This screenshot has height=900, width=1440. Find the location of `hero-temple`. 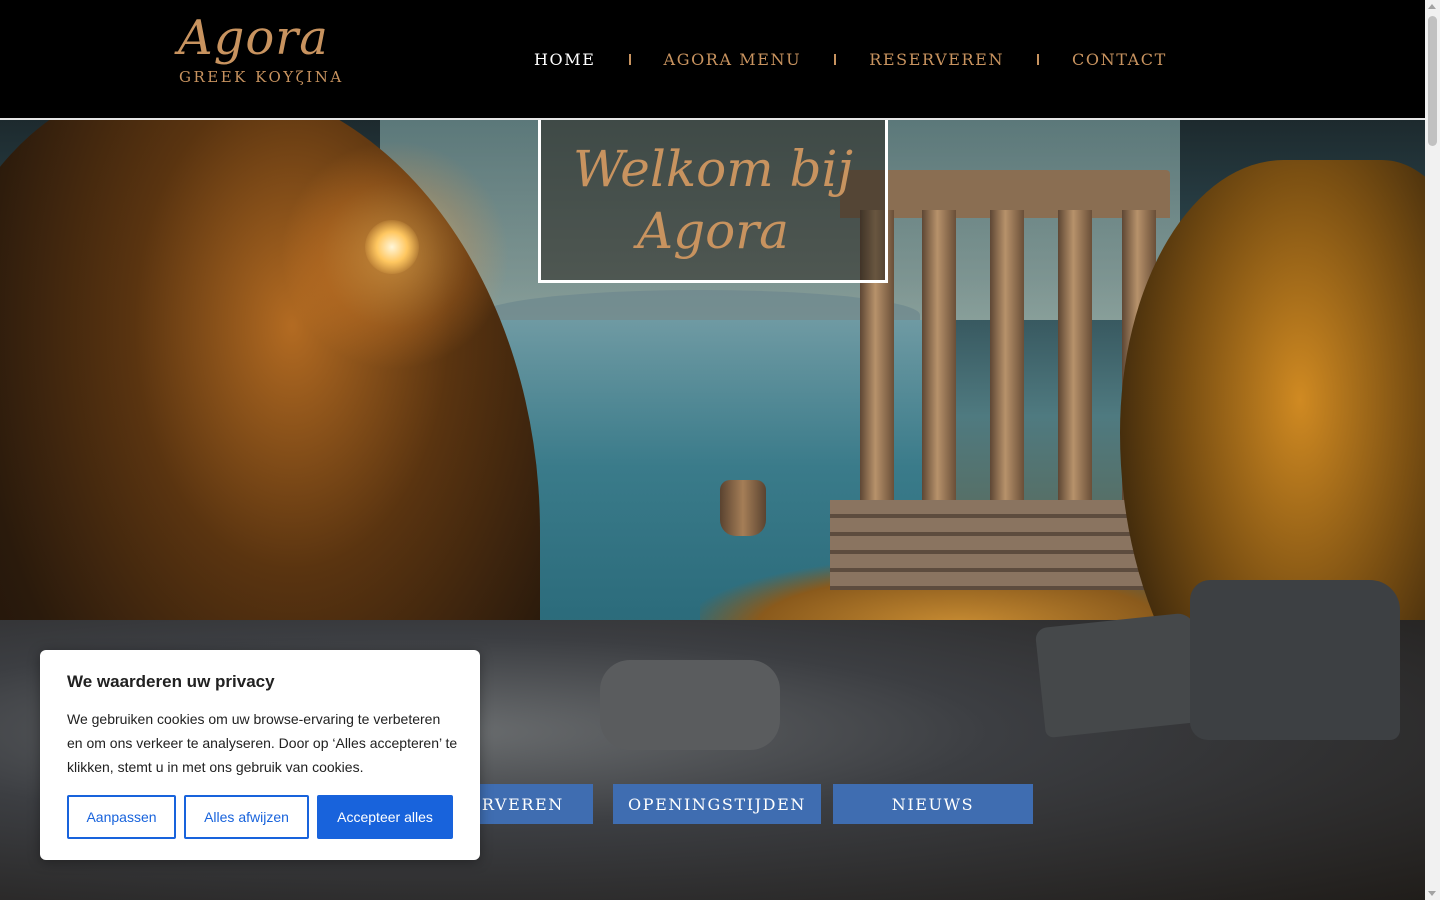

hero-temple is located at coordinates (1010, 380).